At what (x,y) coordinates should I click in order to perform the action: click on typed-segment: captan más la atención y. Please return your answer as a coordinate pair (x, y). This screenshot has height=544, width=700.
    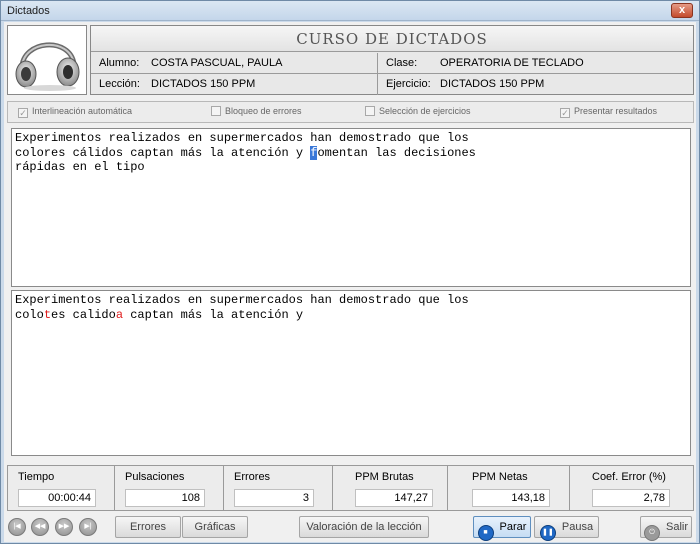
    Looking at the image, I should click on (213, 314).